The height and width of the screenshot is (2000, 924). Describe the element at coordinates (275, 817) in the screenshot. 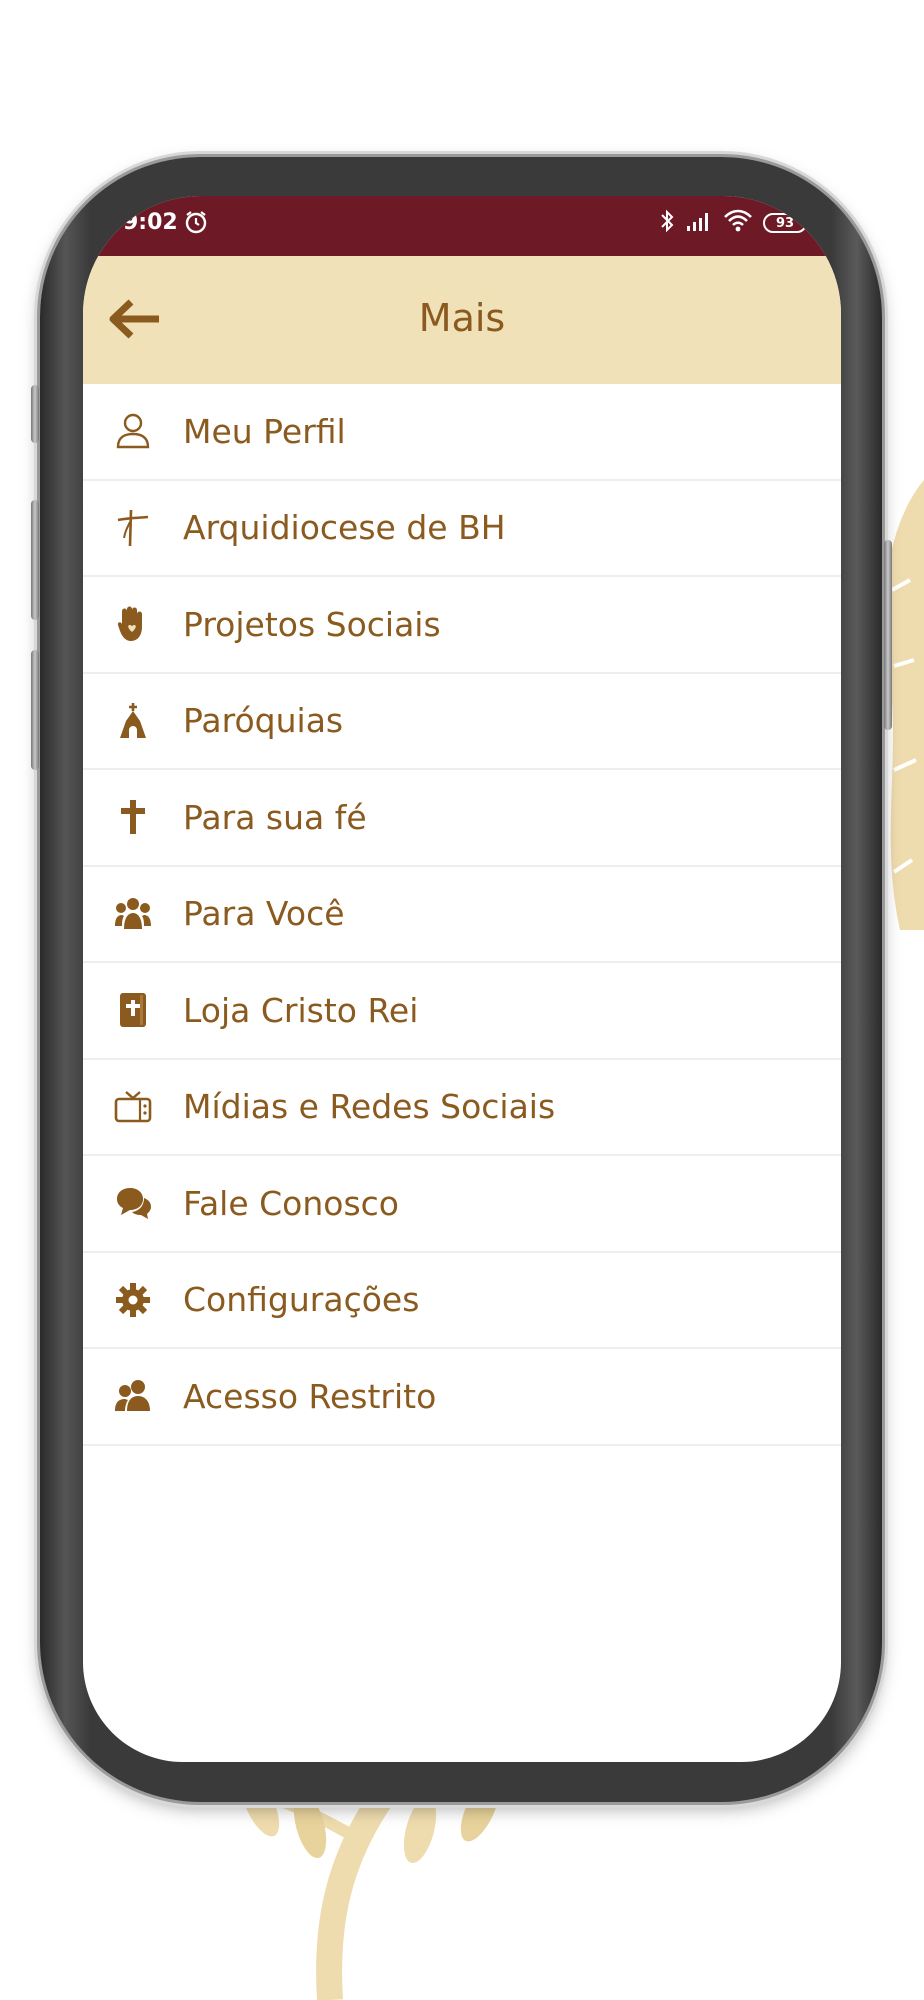

I see `menu-item-label: Para sua fé` at that location.